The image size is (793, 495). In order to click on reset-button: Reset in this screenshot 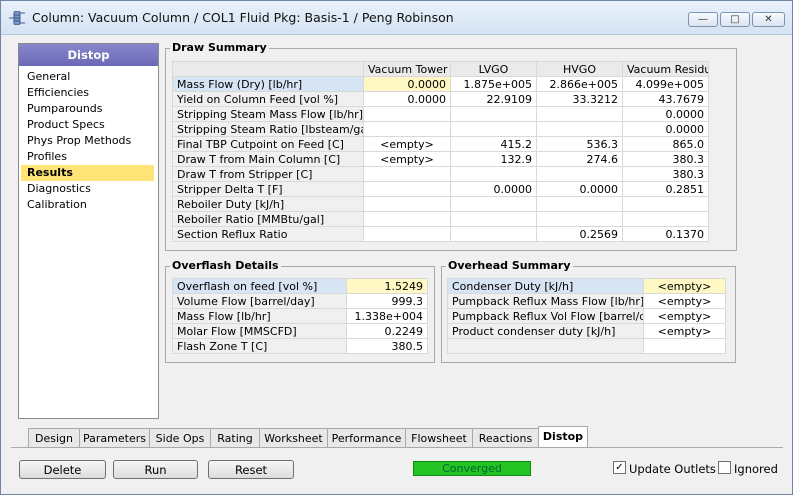, I will do `click(251, 469)`.